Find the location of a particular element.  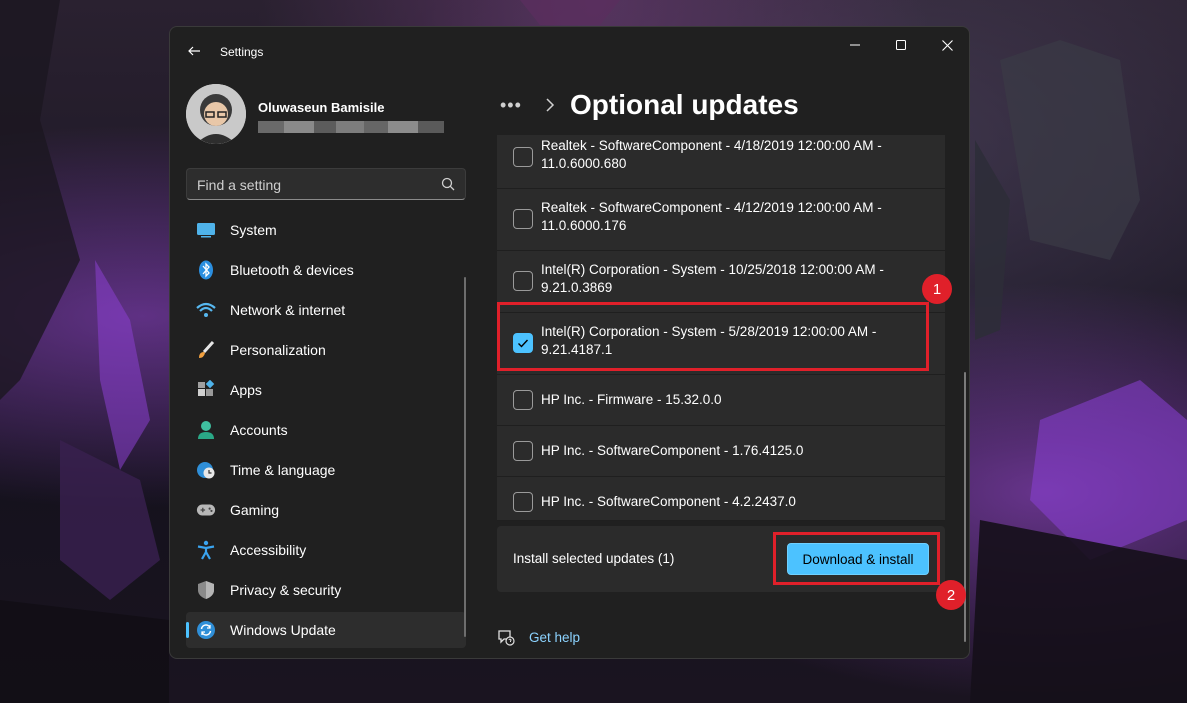

update-icon is located at coordinates (206, 630).